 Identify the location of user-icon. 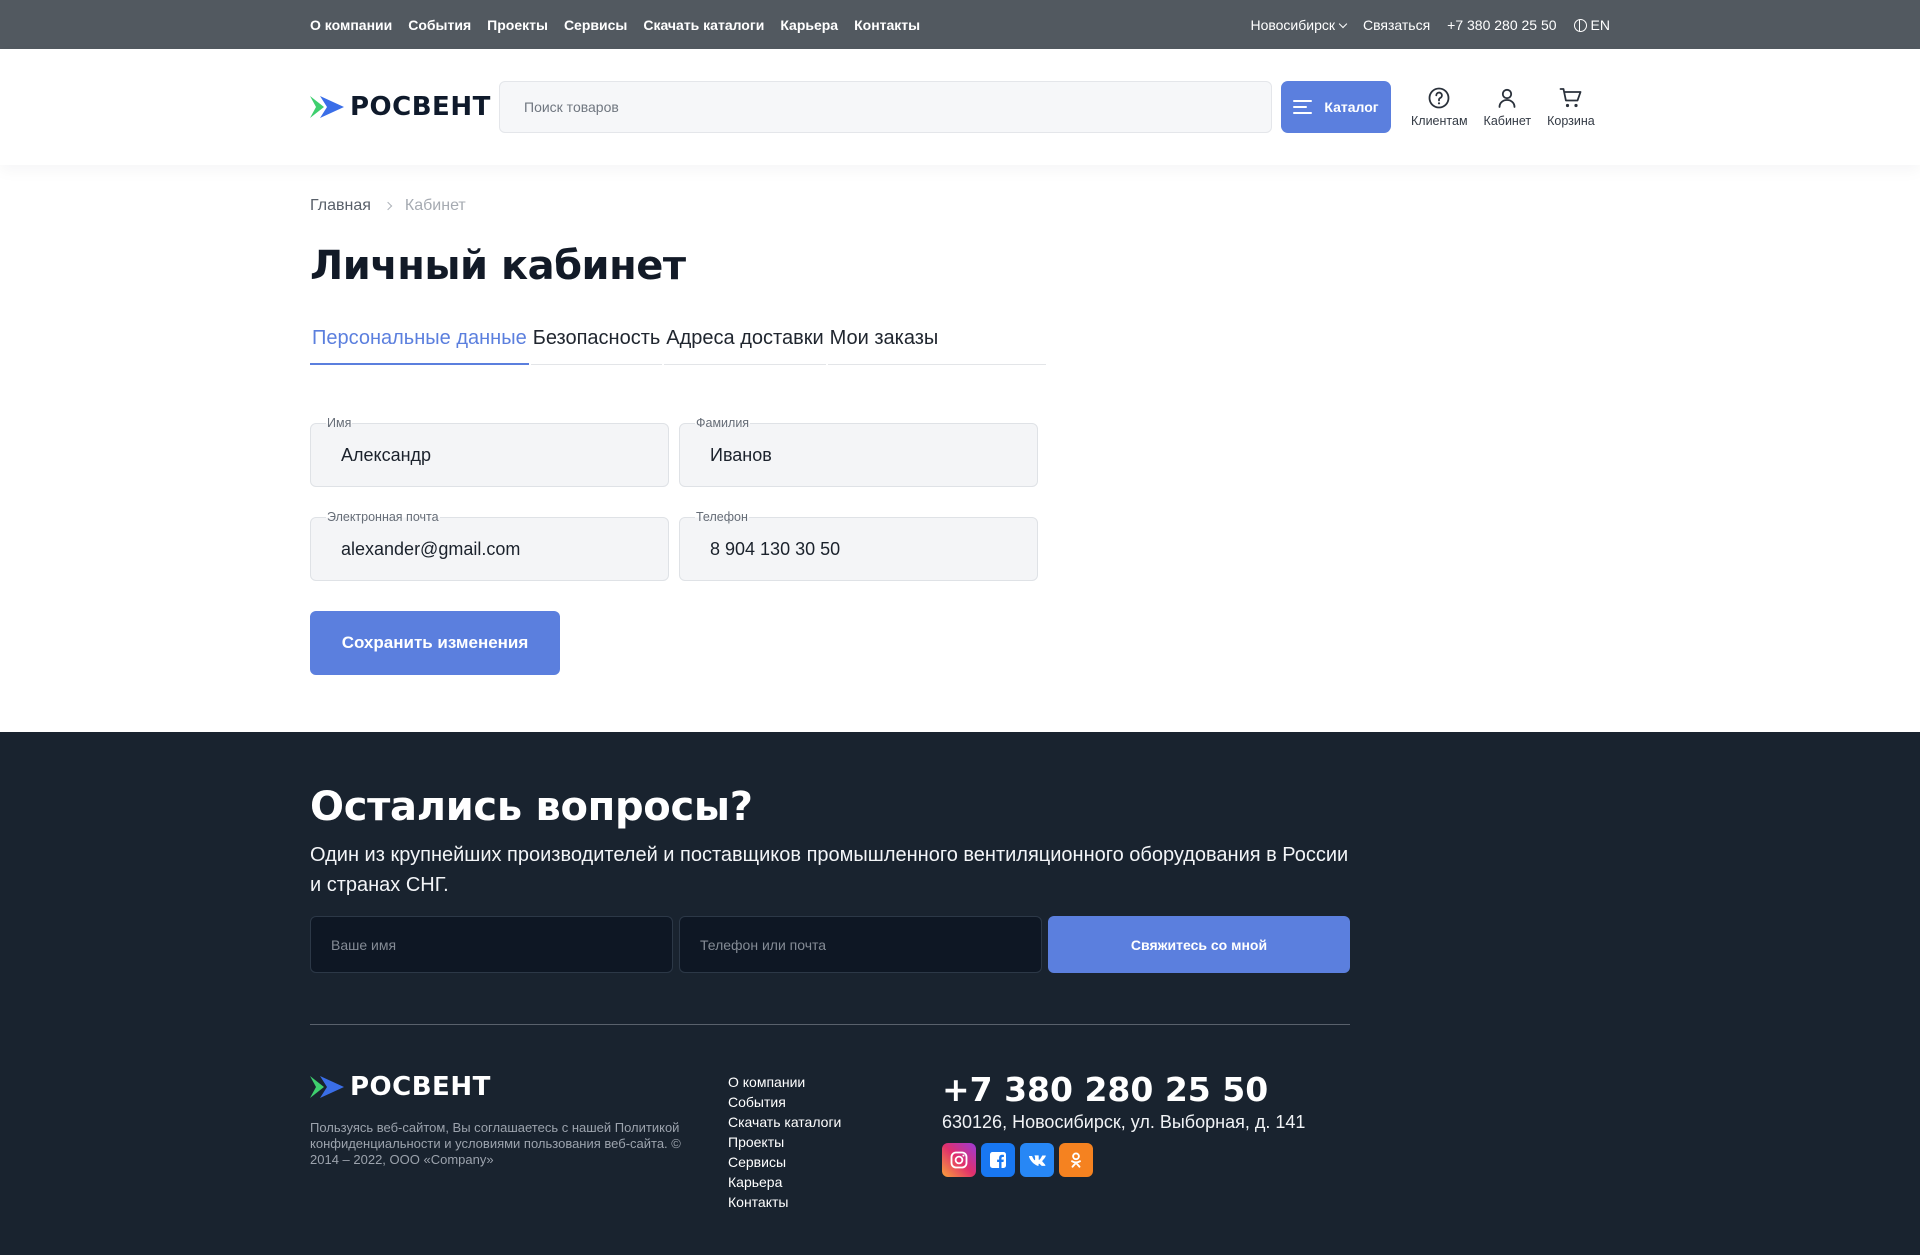
(1507, 98).